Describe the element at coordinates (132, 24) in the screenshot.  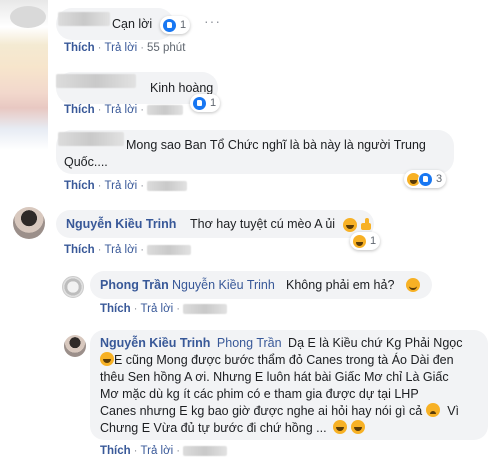
I see `comment-text: Cạn lời` at that location.